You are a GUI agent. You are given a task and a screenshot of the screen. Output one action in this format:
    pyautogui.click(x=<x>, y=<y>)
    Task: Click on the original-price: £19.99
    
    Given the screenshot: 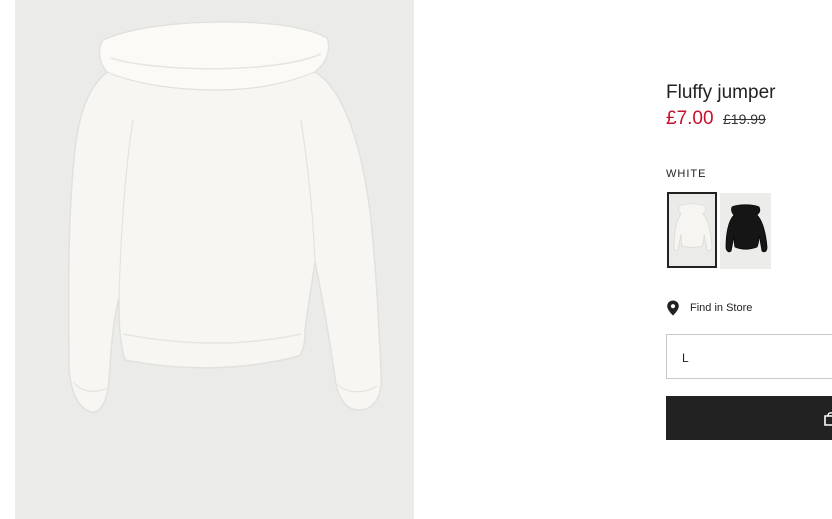 What is the action you would take?
    pyautogui.click(x=744, y=119)
    